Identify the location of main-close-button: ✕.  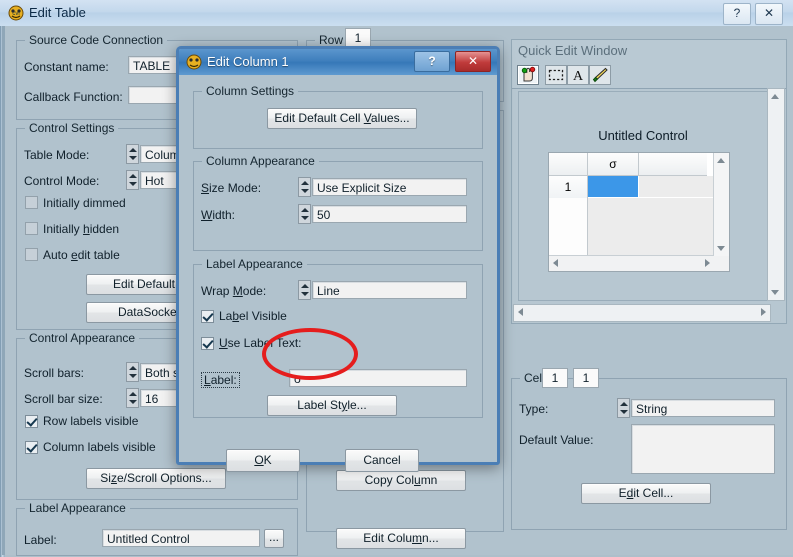
(769, 14).